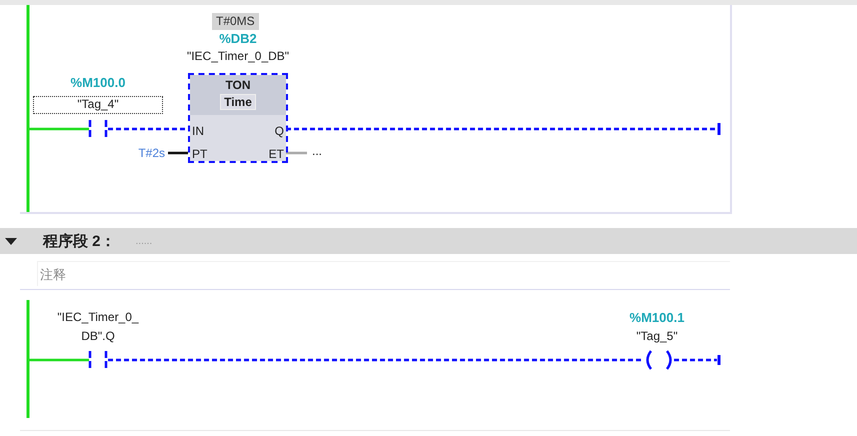 The height and width of the screenshot is (436, 857). I want to click on network-title: 程序段 2：, so click(79, 241).